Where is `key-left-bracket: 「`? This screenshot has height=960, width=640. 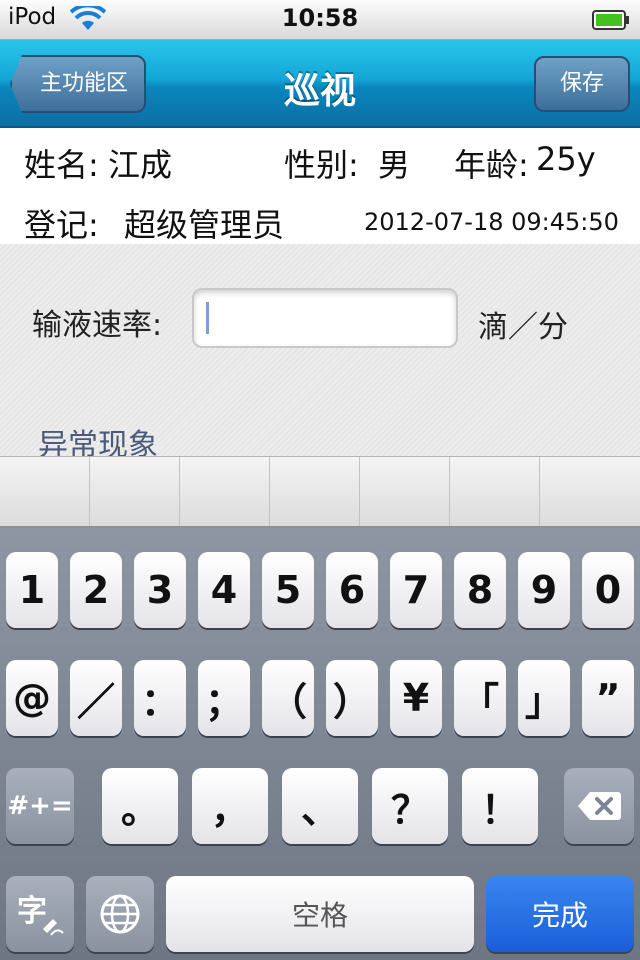
key-left-bracket: 「 is located at coordinates (480, 698).